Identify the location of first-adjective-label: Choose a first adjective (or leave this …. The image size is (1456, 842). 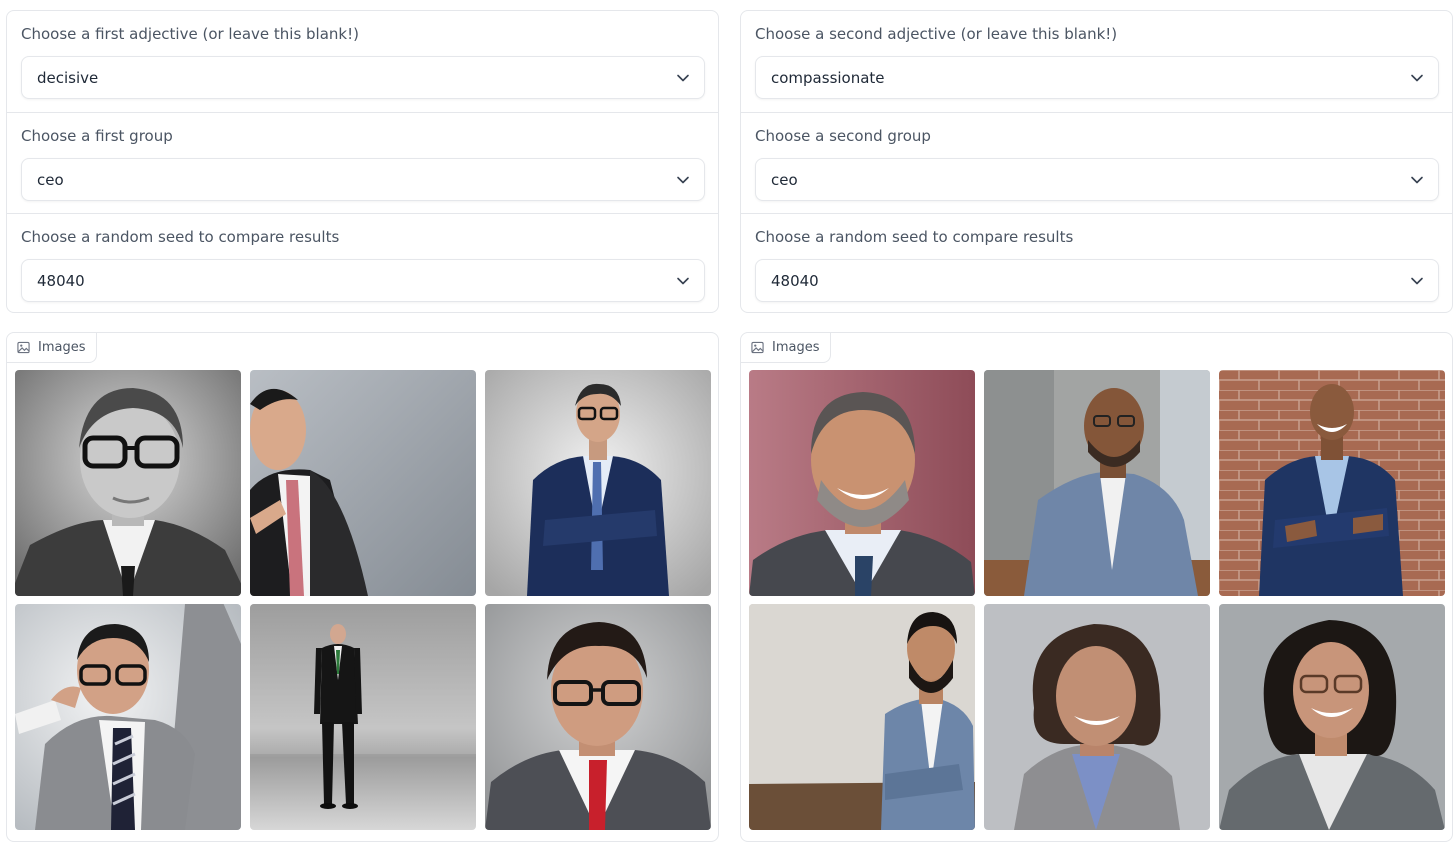
(190, 34).